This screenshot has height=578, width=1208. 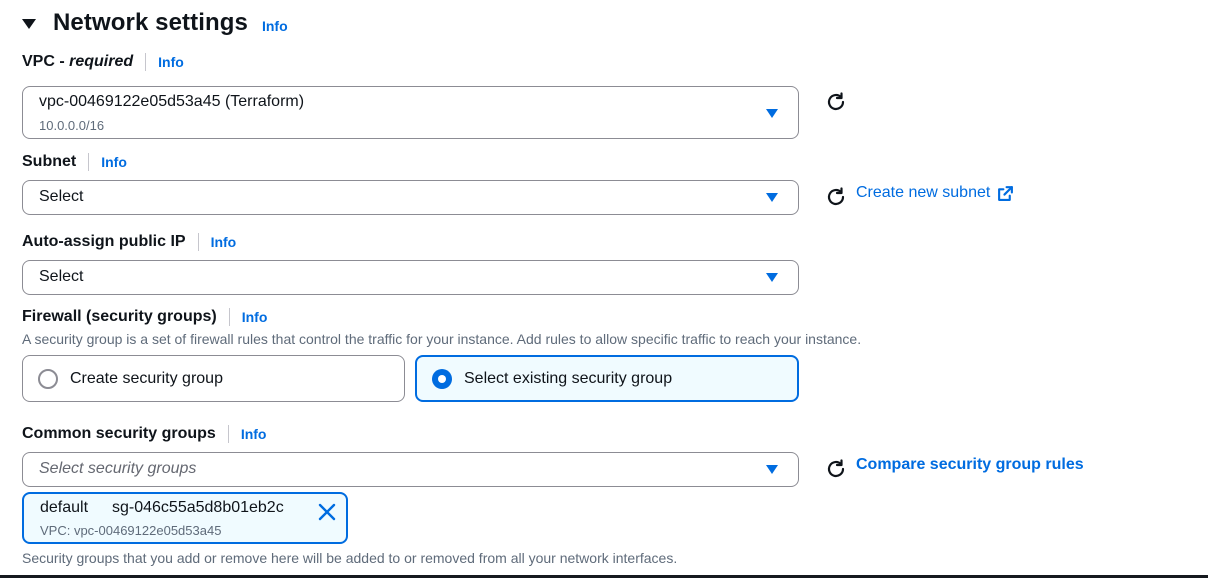 I want to click on select-existing-security-group-option: Select existing security group, so click(x=607, y=378).